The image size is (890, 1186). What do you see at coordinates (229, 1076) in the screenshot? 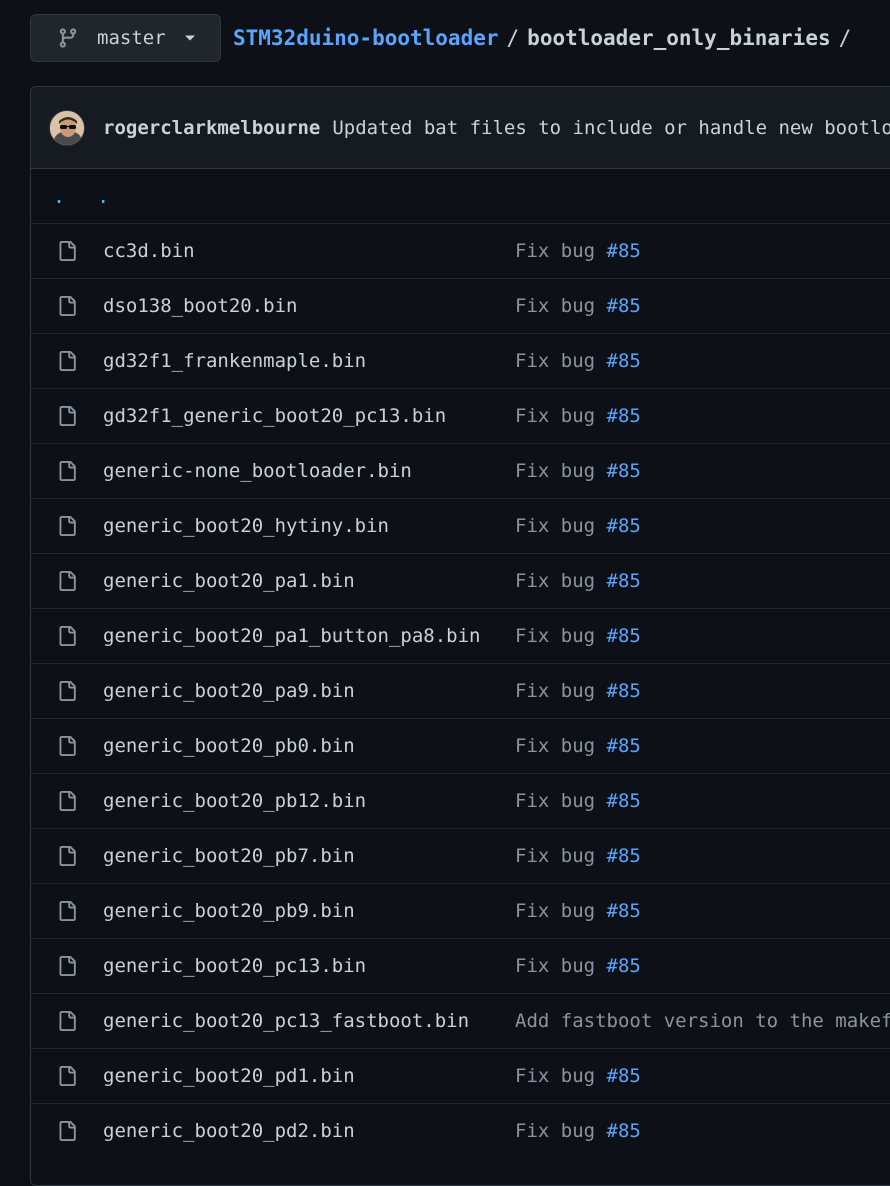
I see `file-name-link: generic_boot20_pd1.bin` at bounding box center [229, 1076].